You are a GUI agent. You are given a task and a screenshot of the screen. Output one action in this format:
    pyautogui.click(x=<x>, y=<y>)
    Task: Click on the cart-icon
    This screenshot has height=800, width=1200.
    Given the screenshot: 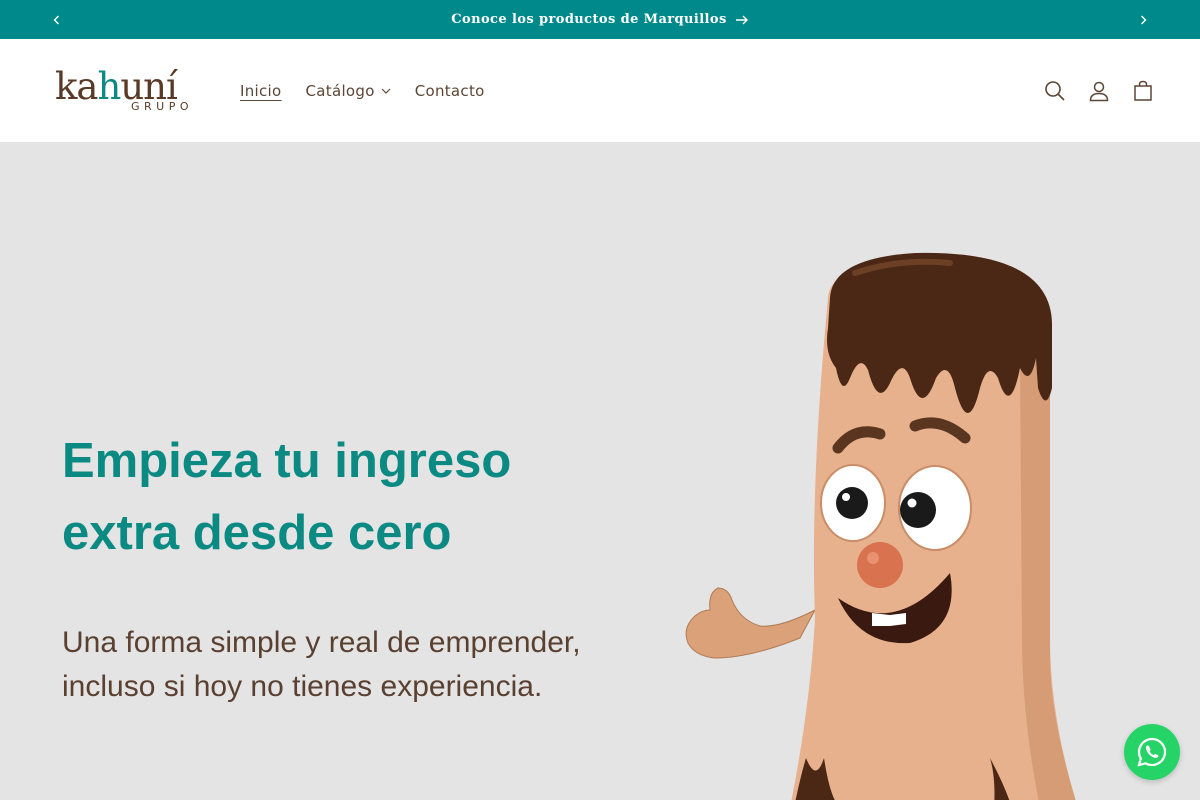 What is the action you would take?
    pyautogui.click(x=1143, y=90)
    